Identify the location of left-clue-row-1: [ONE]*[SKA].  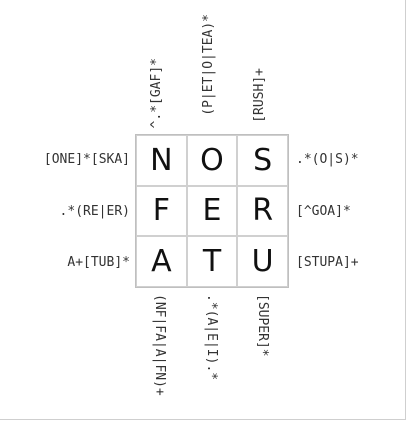
(86, 159).